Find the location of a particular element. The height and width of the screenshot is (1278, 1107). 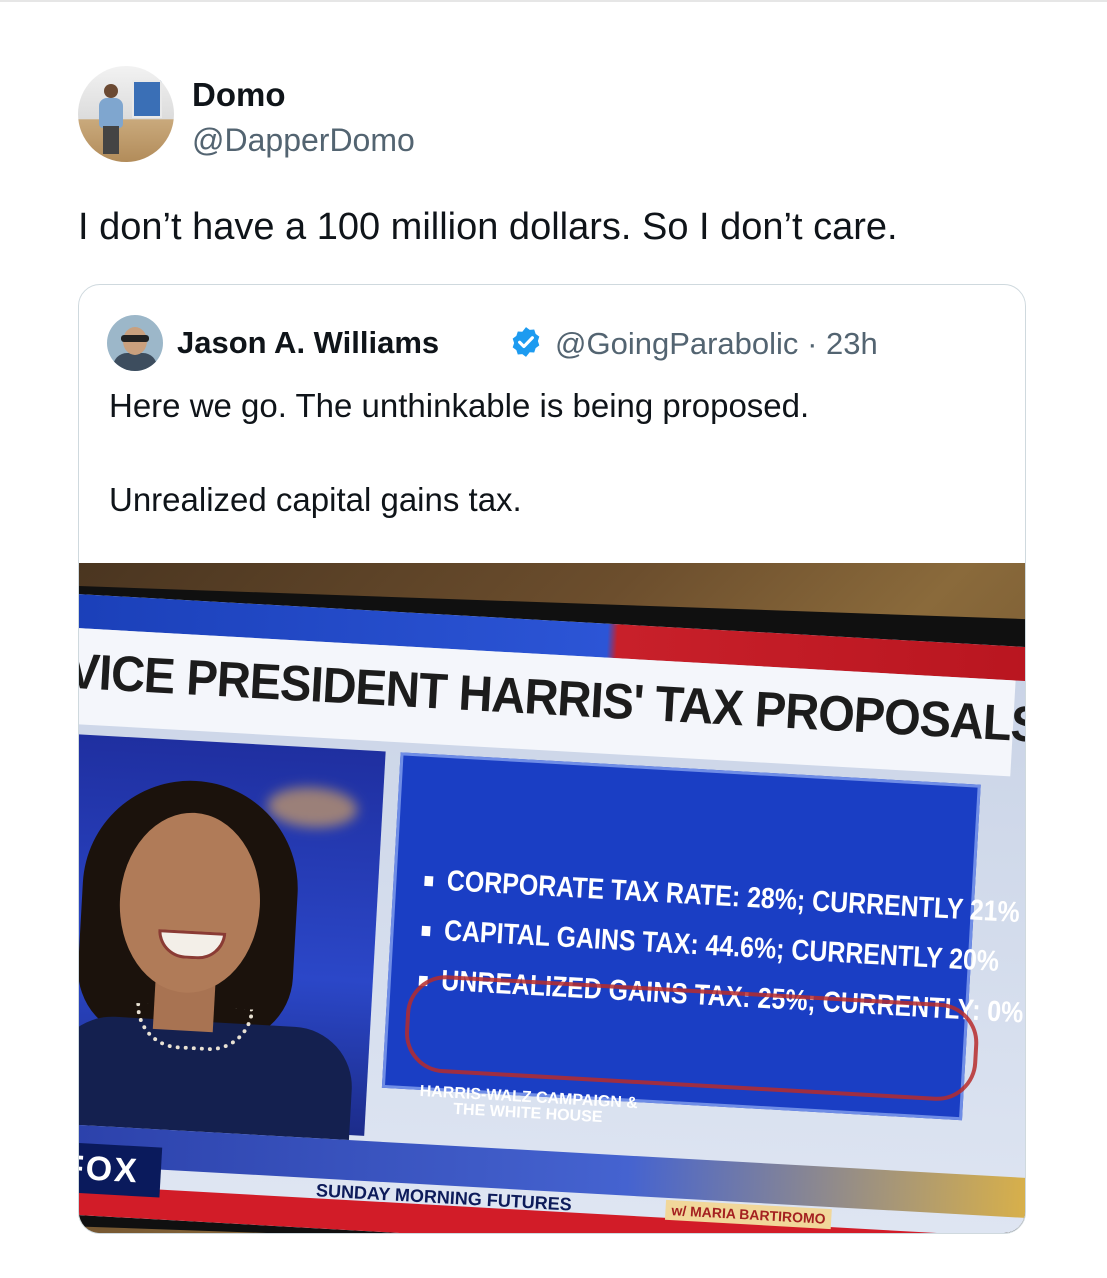

top-divider is located at coordinates (553, 1).